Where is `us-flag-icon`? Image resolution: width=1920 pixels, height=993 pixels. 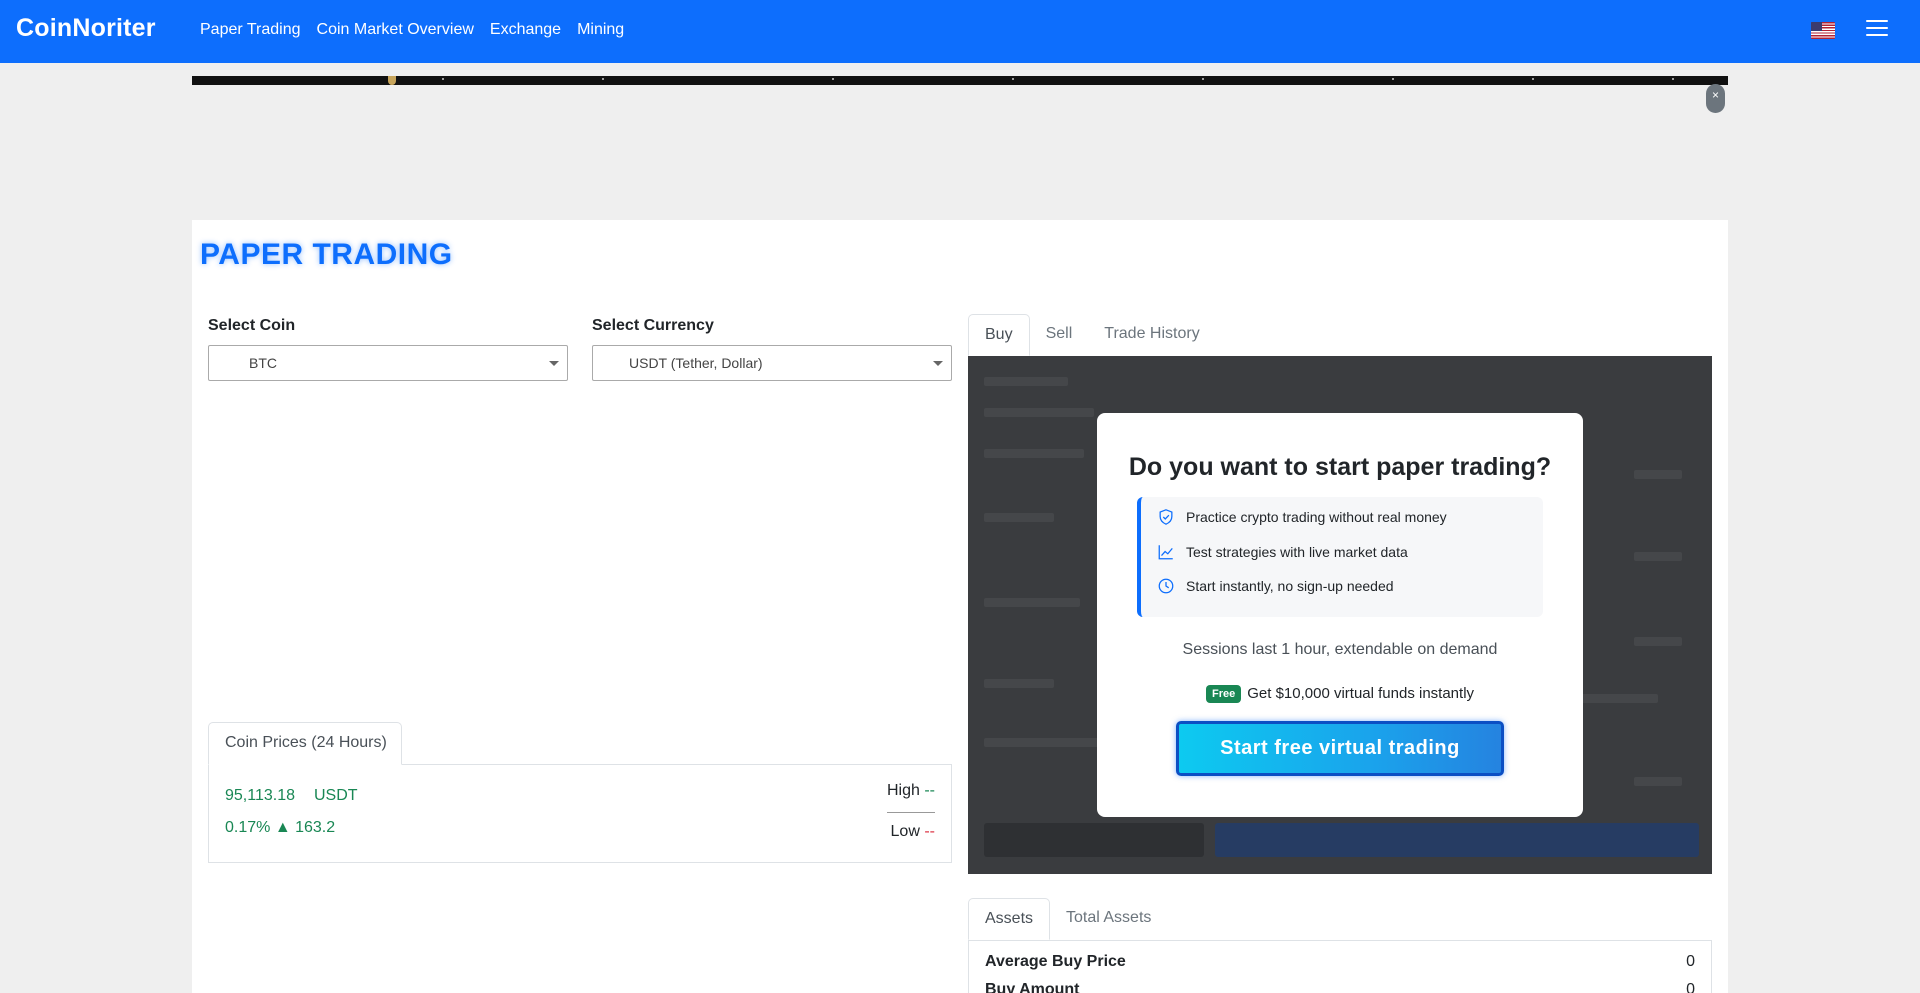 us-flag-icon is located at coordinates (1823, 30).